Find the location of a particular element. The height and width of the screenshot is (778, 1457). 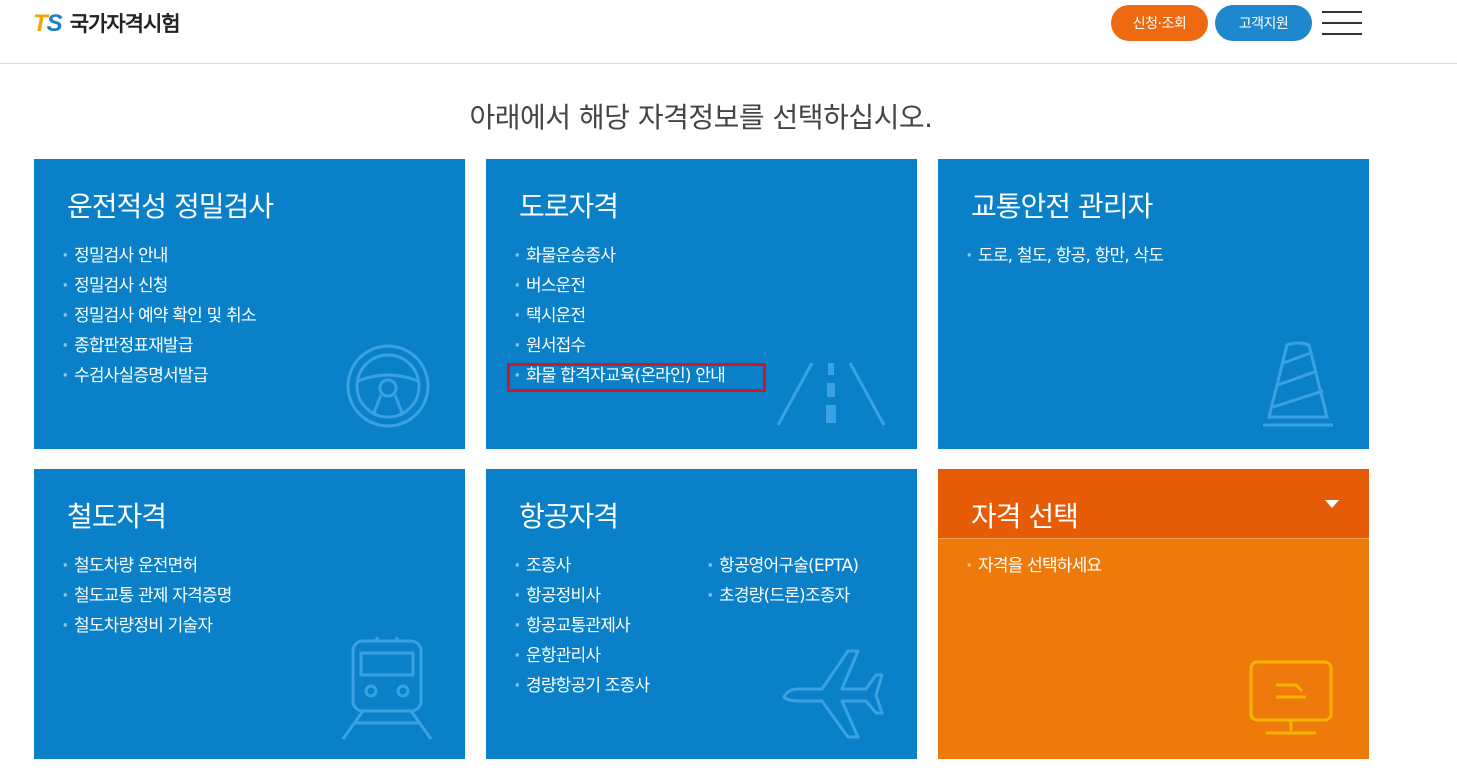

train-icon is located at coordinates (387, 688).